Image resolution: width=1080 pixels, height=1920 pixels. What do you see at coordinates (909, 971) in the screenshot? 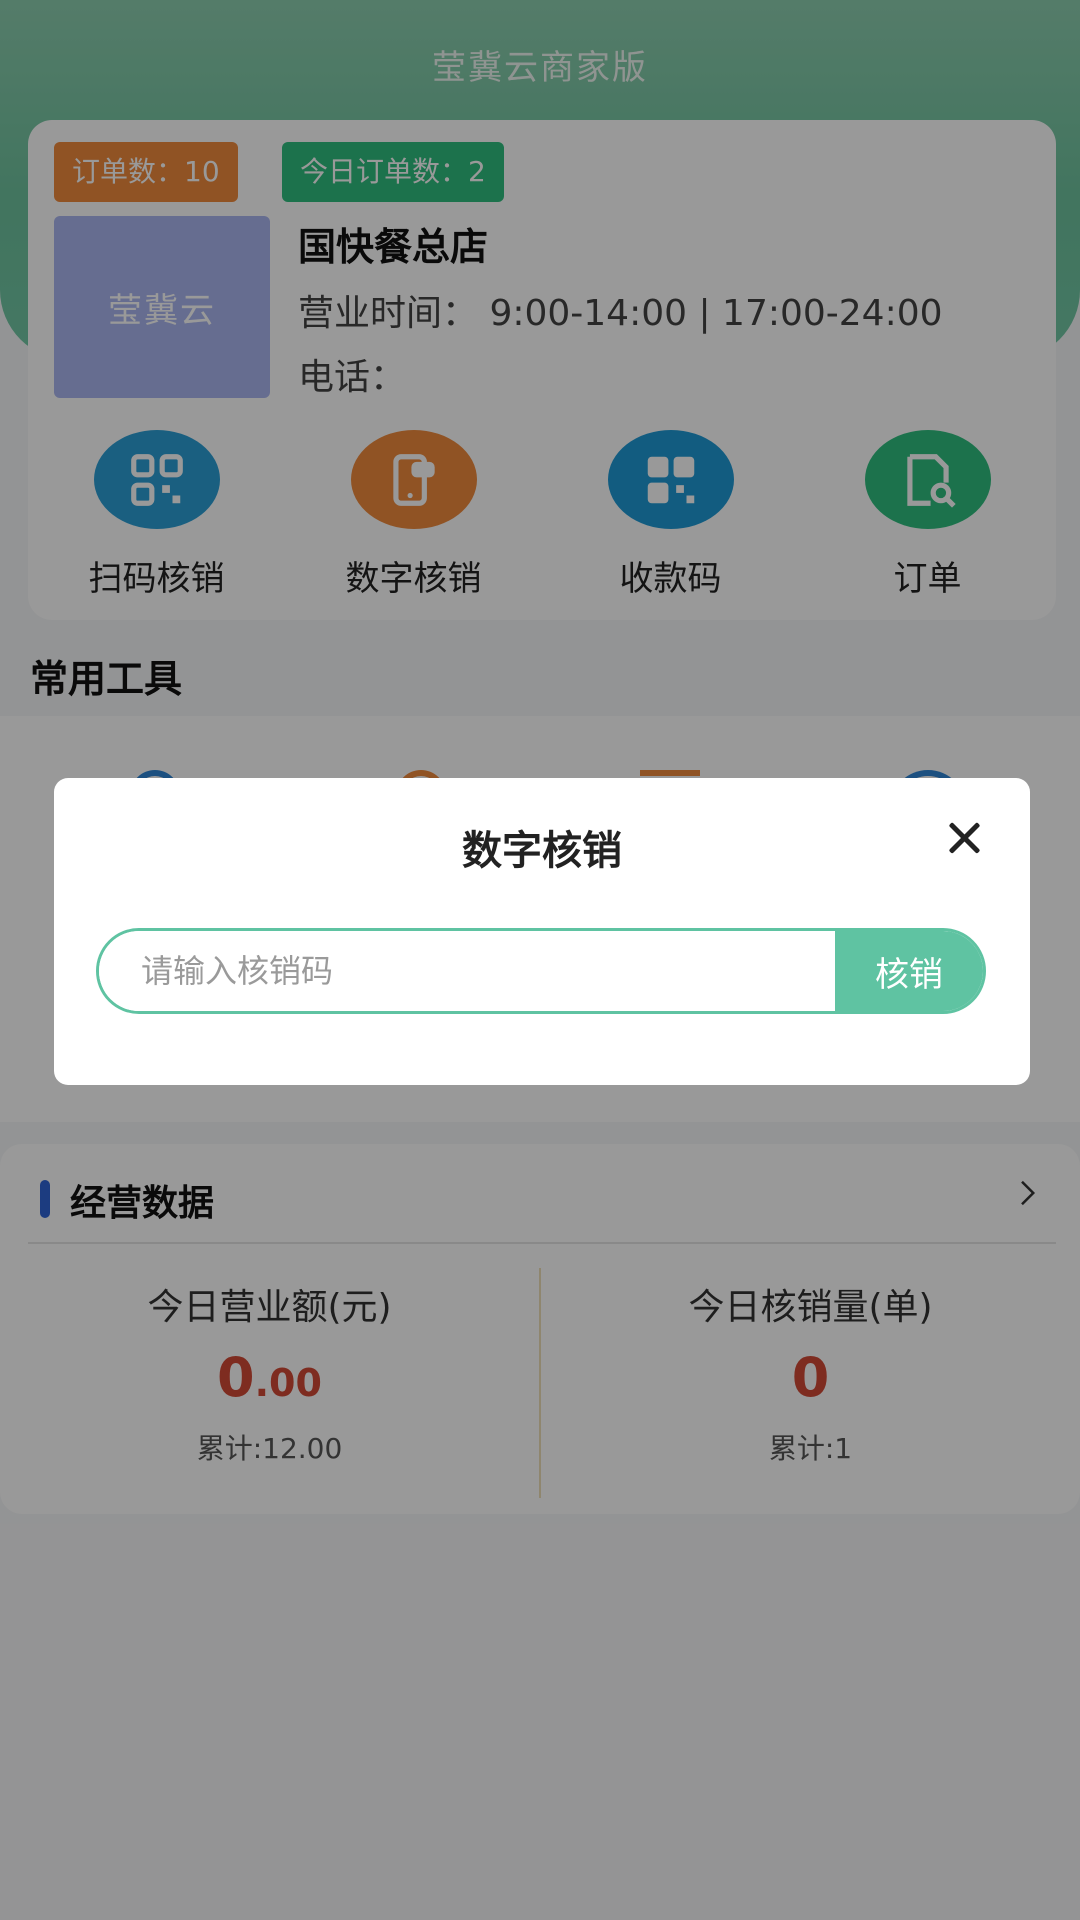
I see `verify-submit-button: 核销` at bounding box center [909, 971].